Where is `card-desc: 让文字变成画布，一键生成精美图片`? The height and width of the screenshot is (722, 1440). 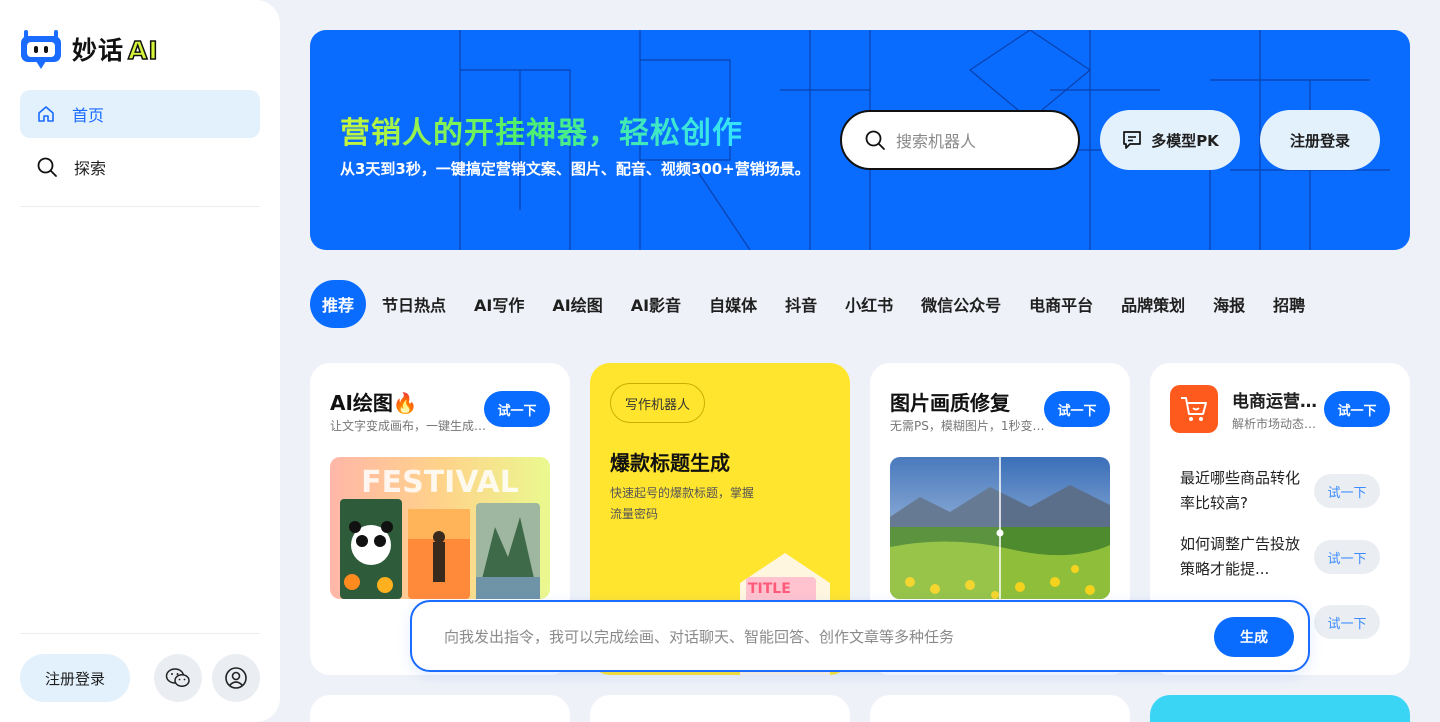
card-desc: 让文字变成画布，一键生成精美图片 is located at coordinates (410, 426).